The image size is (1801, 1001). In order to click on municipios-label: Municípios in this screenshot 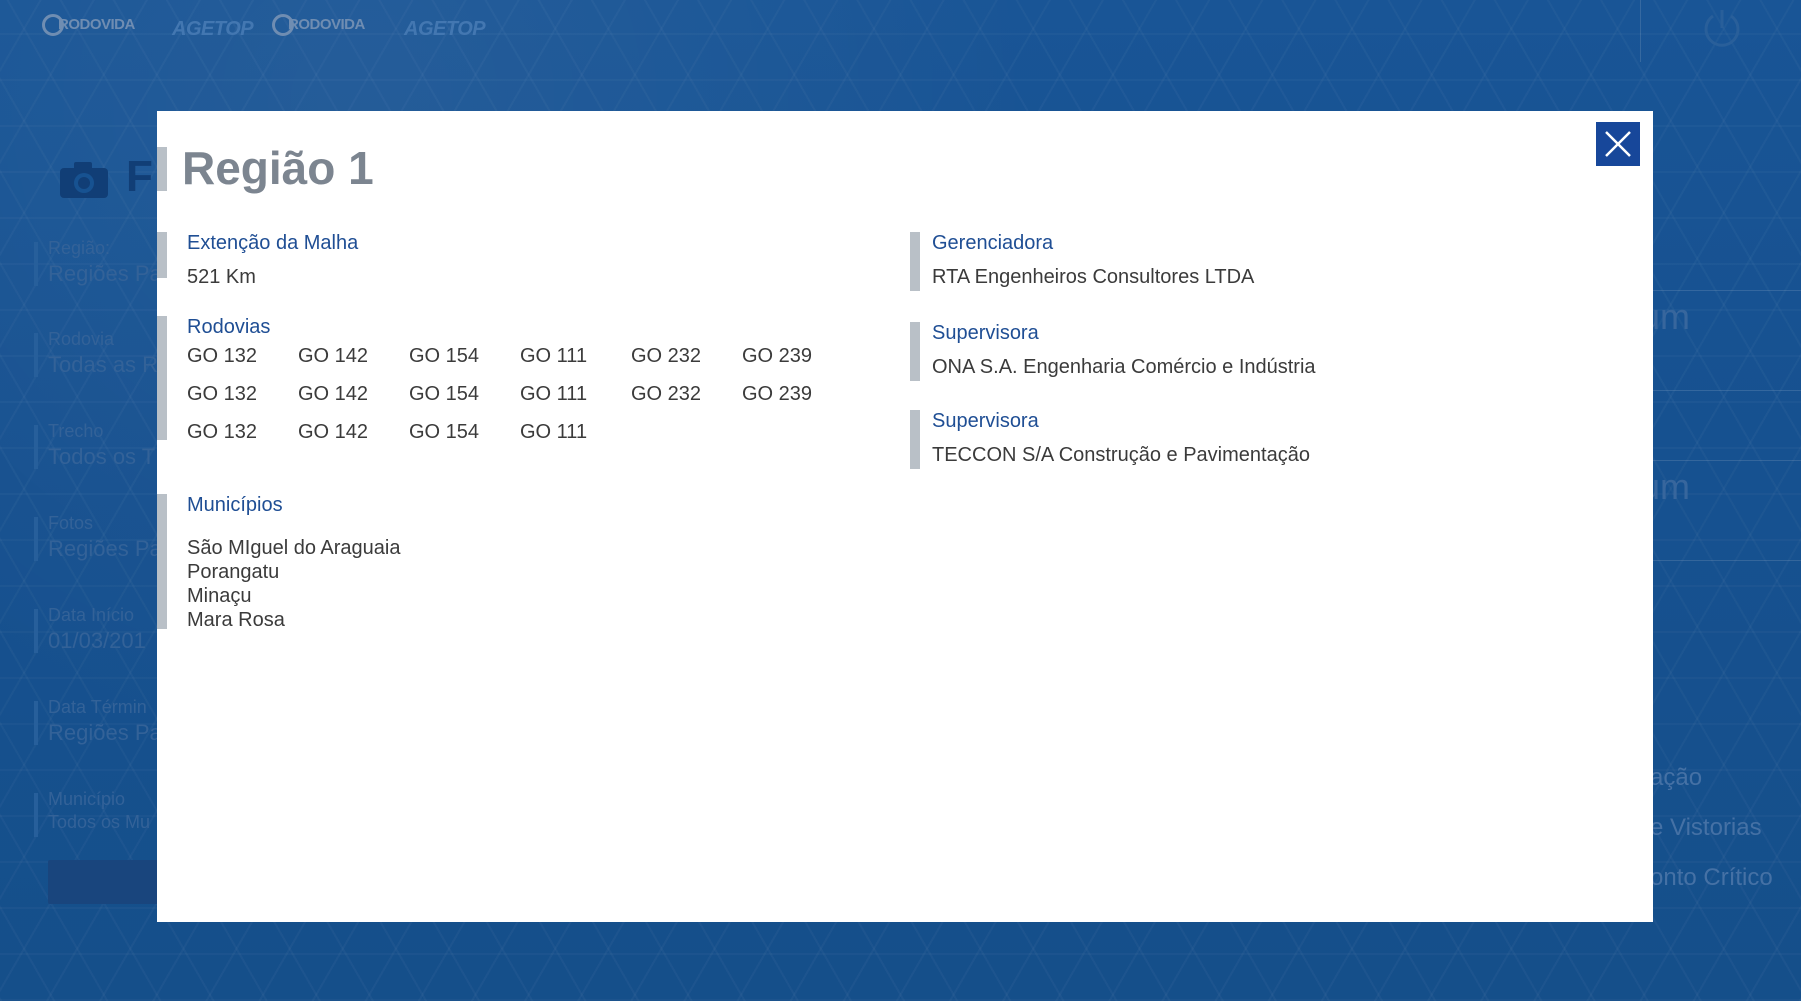, I will do `click(235, 505)`.